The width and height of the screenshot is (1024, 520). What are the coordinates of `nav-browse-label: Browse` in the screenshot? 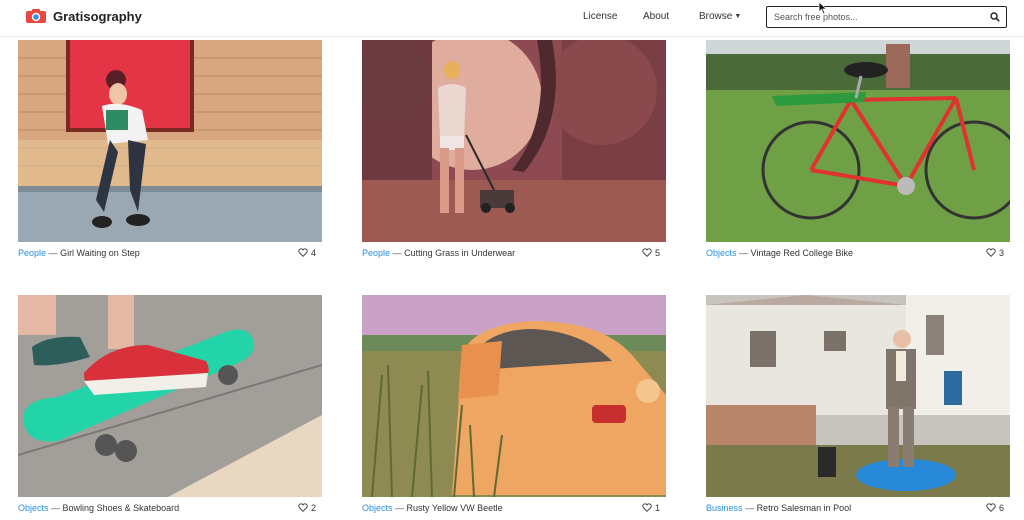 It's located at (716, 16).